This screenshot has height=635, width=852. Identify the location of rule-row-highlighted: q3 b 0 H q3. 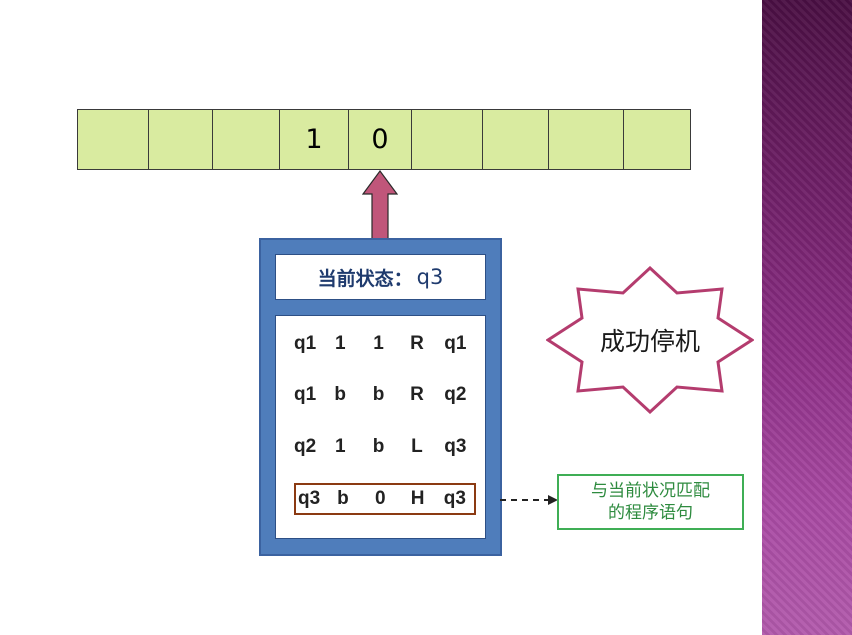
(385, 499).